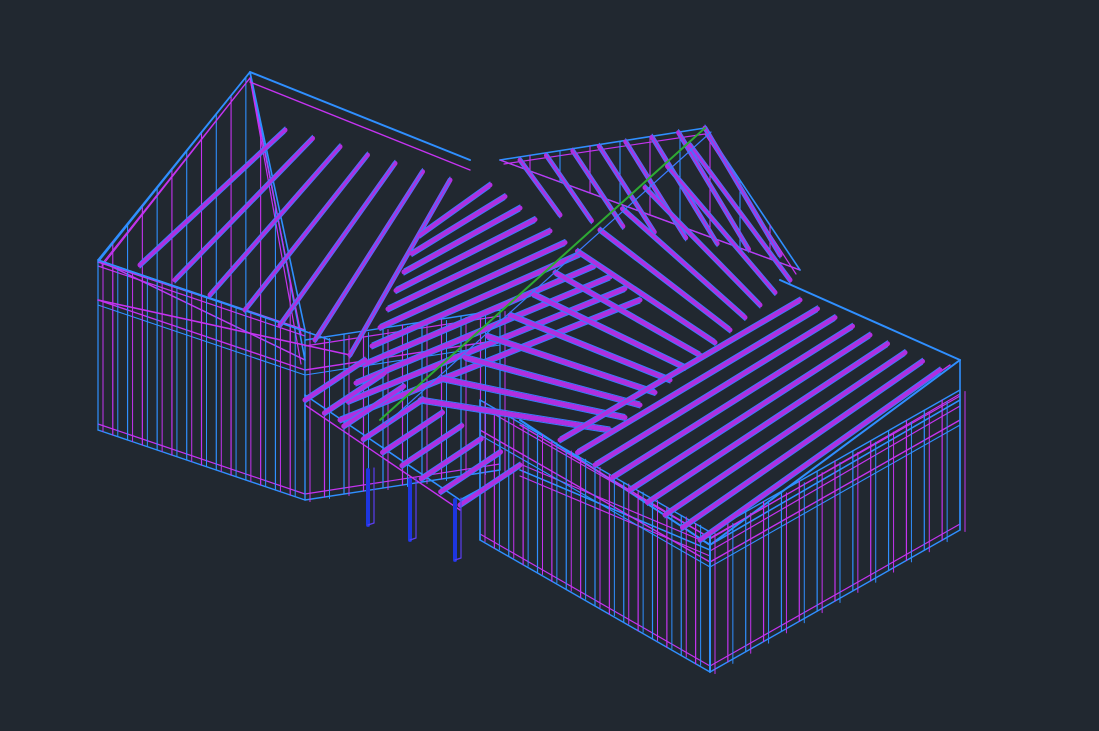  I want to click on right-roof-back-edge, so click(870, 320).